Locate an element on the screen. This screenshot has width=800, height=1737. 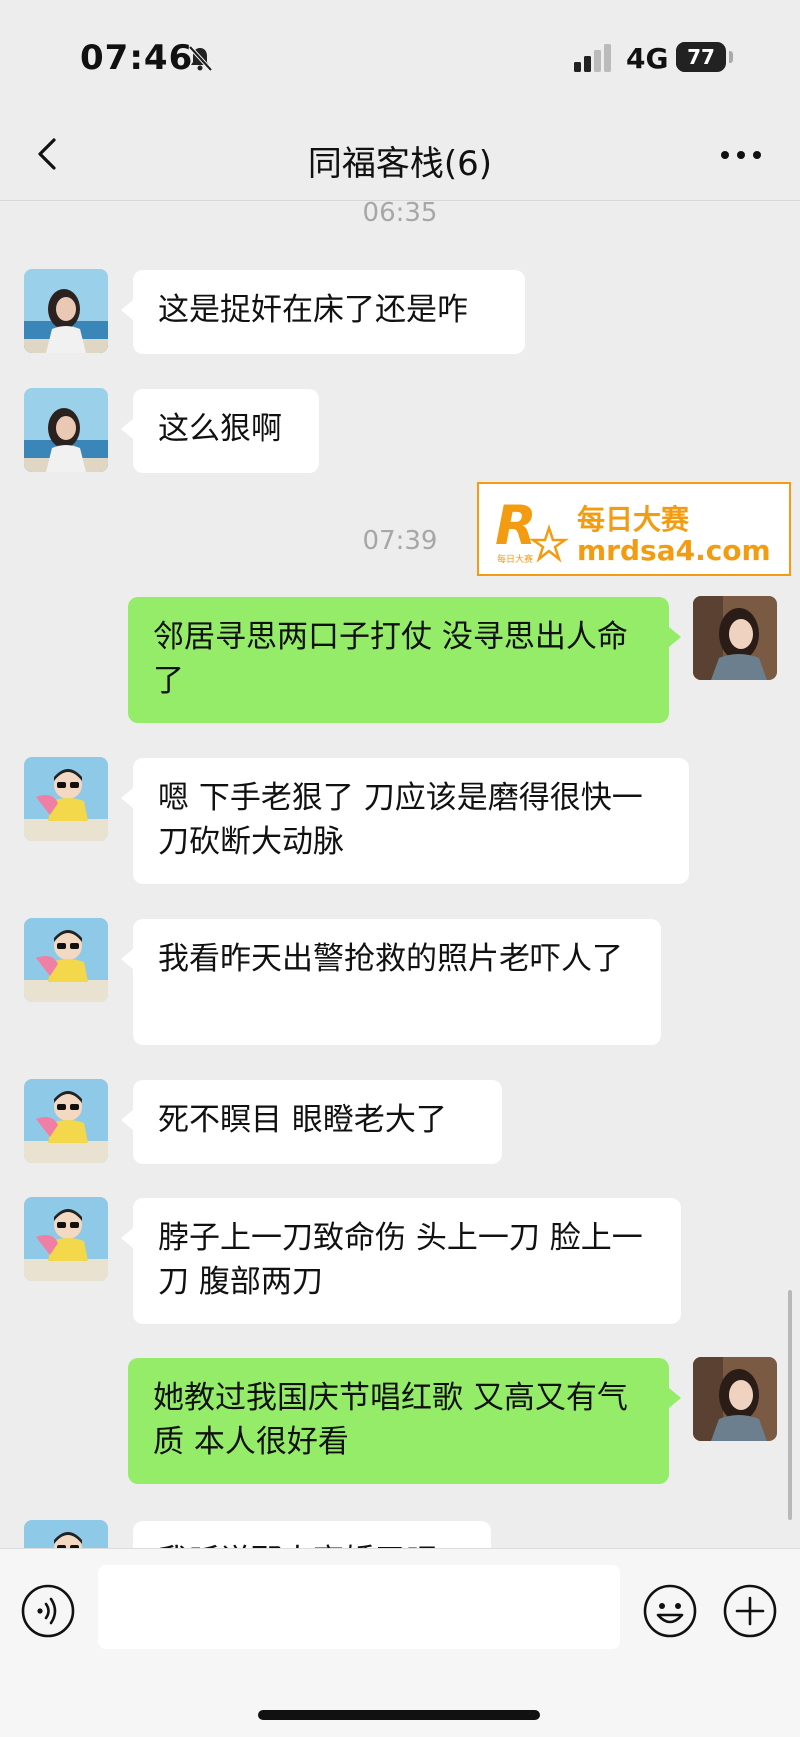
watermark-badge: R 每日大赛 每日大赛 mrdsa4.com is located at coordinates (634, 529).